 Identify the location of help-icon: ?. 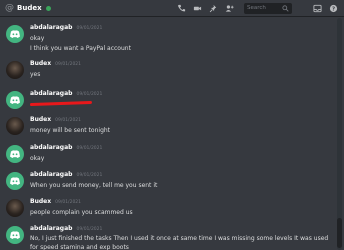
(333, 8).